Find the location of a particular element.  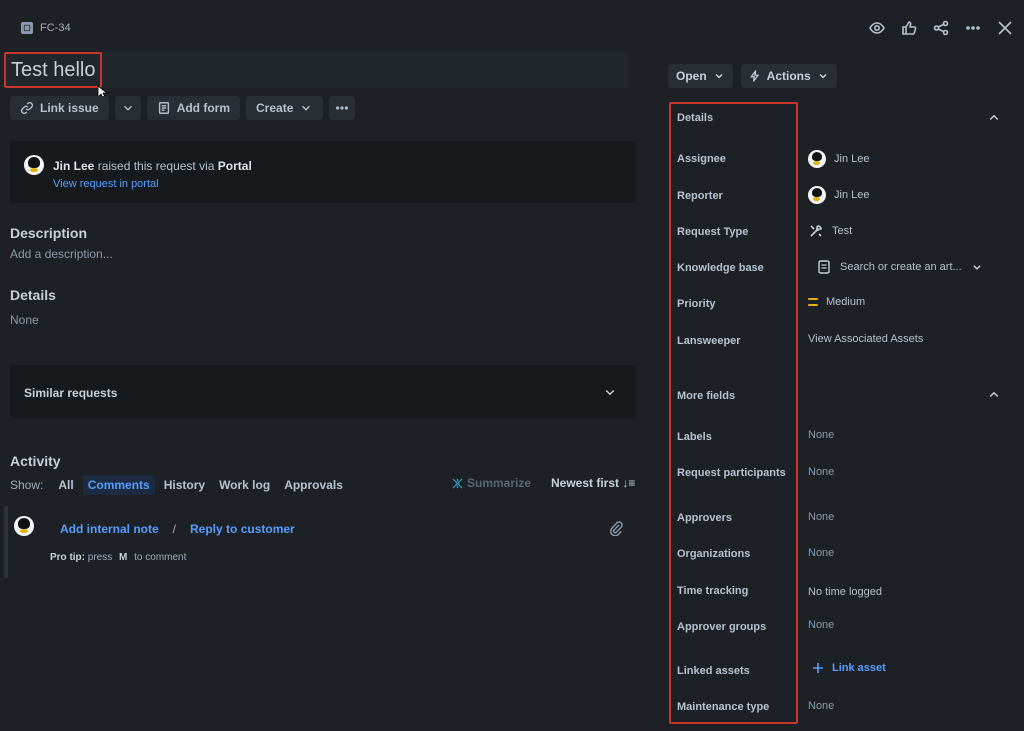

activity-heading: Activity is located at coordinates (35, 461).